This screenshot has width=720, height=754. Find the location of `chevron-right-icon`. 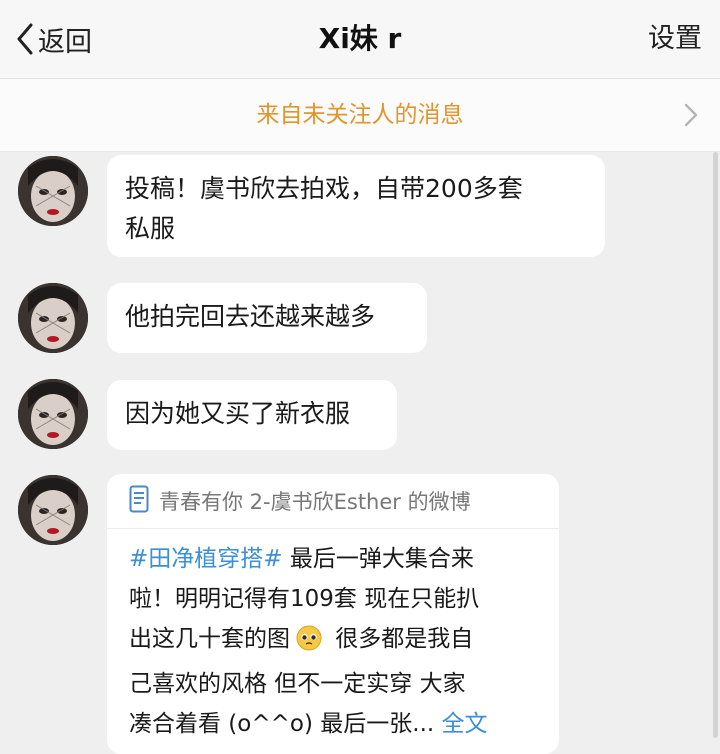

chevron-right-icon is located at coordinates (691, 117).